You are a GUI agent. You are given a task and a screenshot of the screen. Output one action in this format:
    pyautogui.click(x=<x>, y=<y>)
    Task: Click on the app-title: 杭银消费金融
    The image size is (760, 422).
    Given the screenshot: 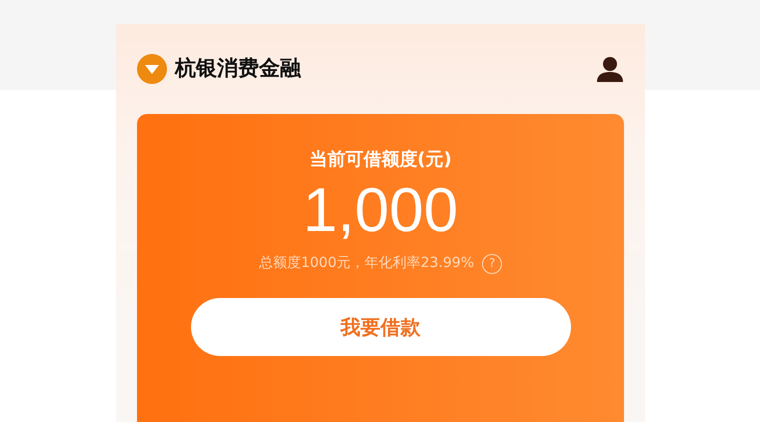 What is the action you would take?
    pyautogui.click(x=238, y=68)
    